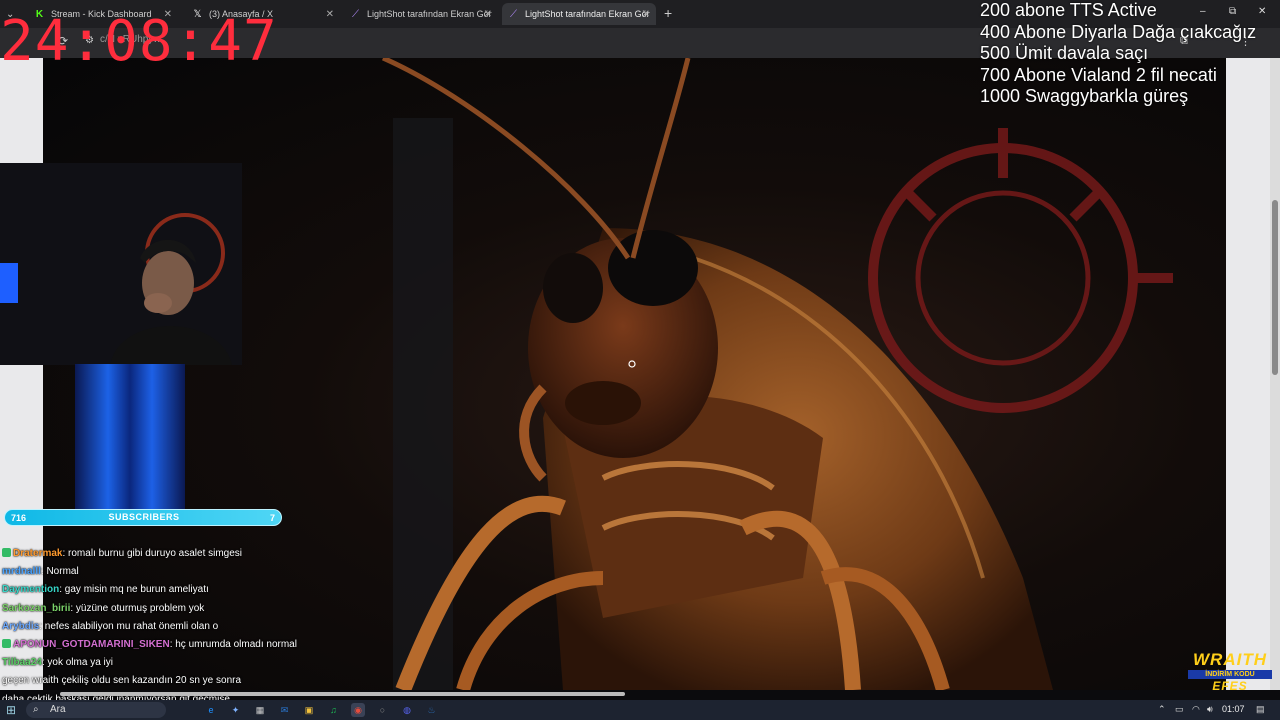  I want to click on taskbar-search: ⌕ Ara, so click(96, 710).